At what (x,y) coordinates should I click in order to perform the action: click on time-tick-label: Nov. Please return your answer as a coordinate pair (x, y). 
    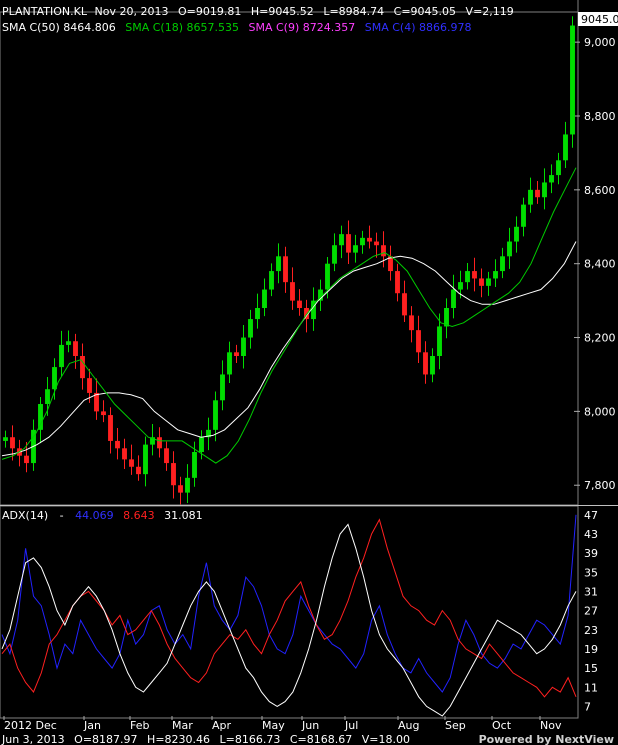
    Looking at the image, I should click on (551, 725).